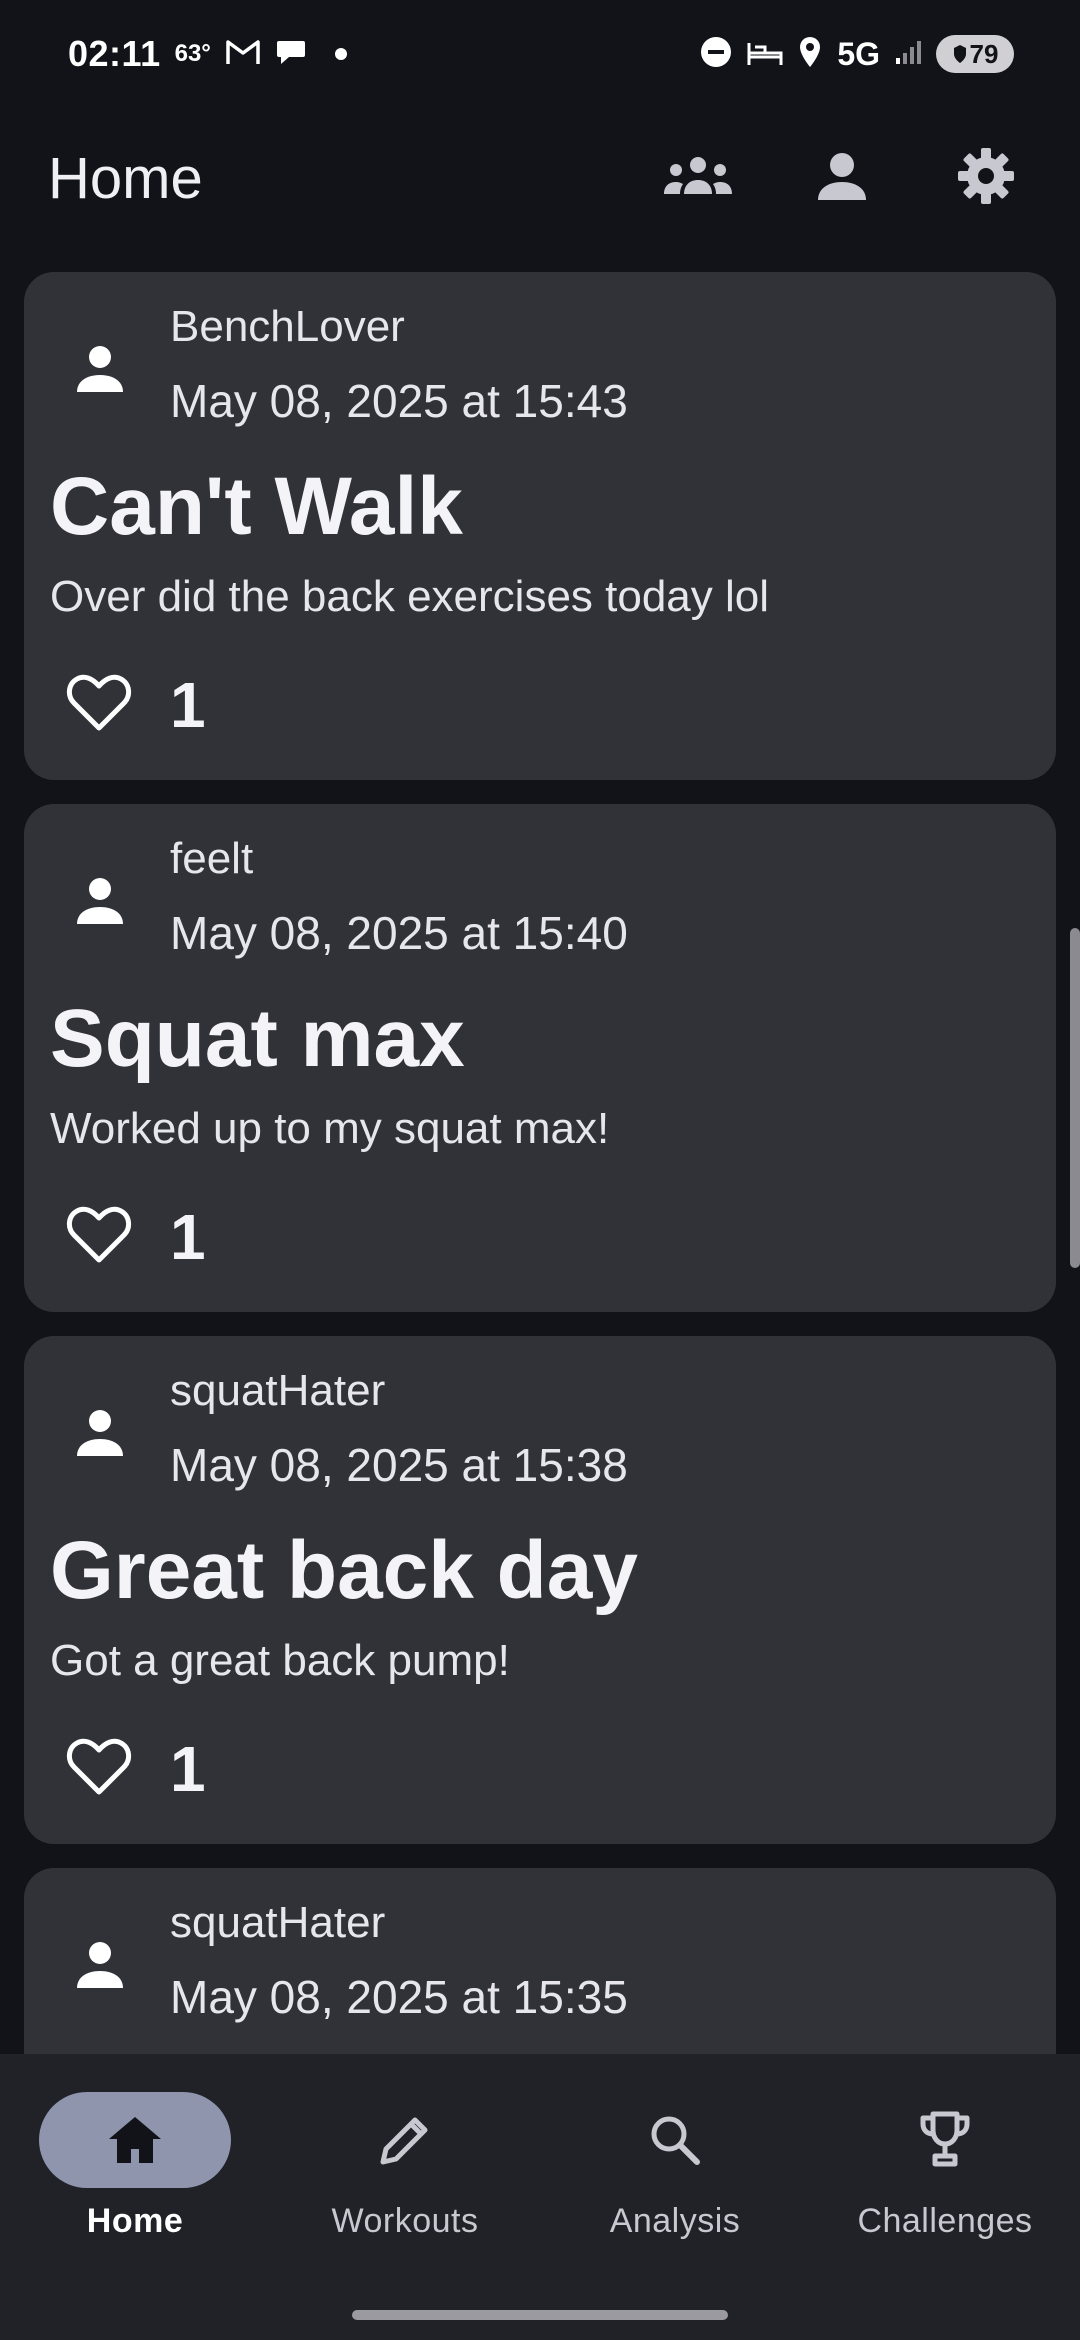 Image resolution: width=1080 pixels, height=2340 pixels. I want to click on nav-item-challenges: Challenges, so click(945, 2154).